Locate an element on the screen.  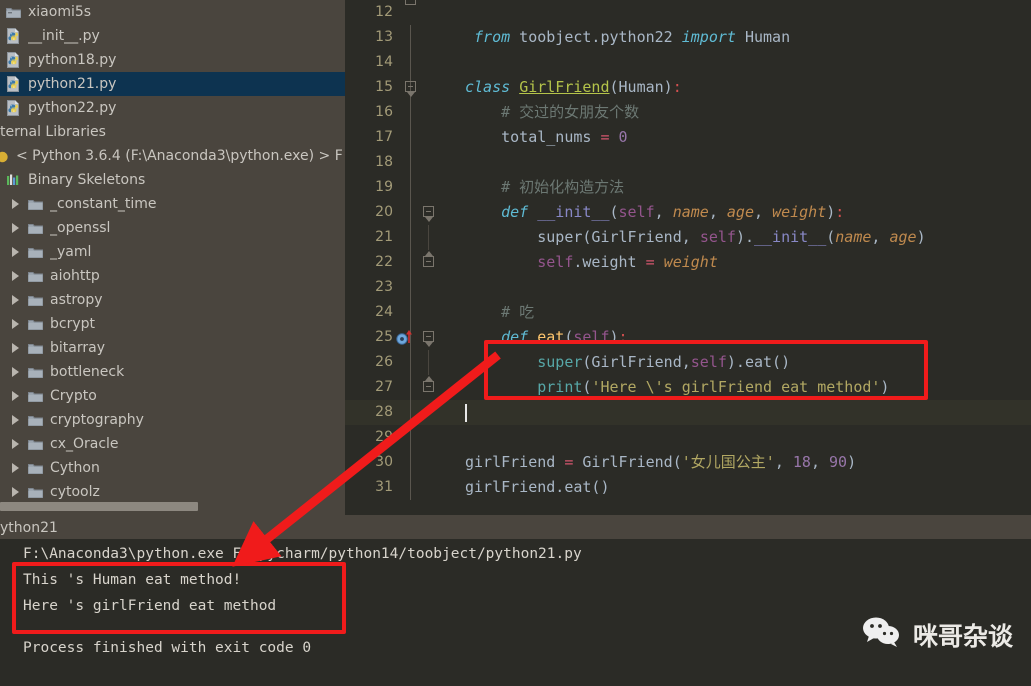
code-line: 22 self.weight = weight is located at coordinates (688, 262).